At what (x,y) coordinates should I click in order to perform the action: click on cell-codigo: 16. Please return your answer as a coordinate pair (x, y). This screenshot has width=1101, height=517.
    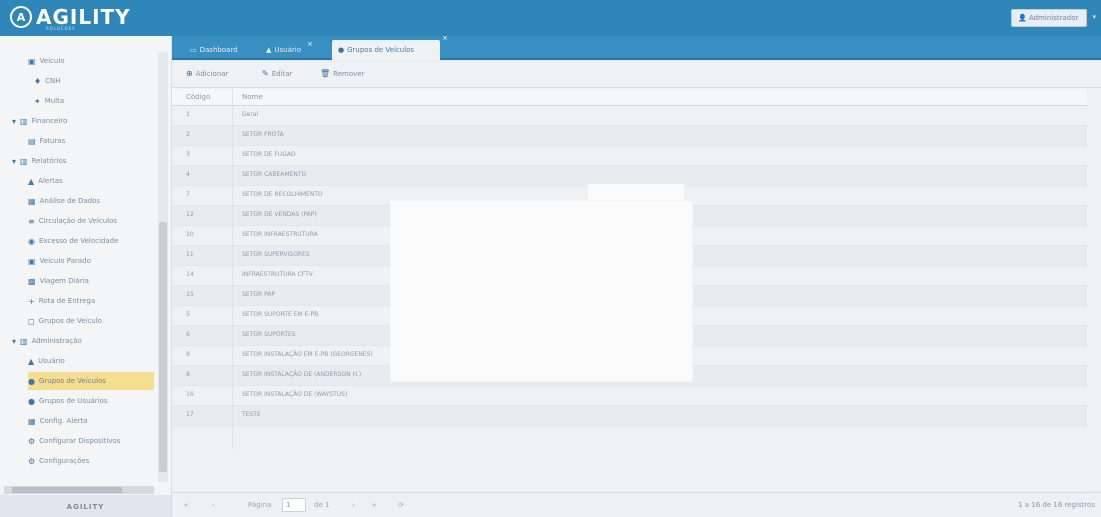
    Looking at the image, I should click on (190, 394).